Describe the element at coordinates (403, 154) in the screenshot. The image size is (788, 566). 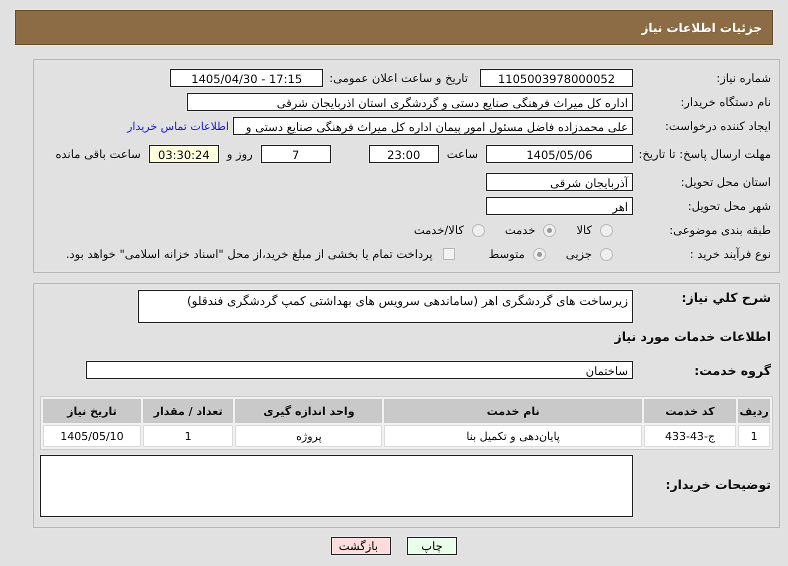
I see `input-field: 23:00` at that location.